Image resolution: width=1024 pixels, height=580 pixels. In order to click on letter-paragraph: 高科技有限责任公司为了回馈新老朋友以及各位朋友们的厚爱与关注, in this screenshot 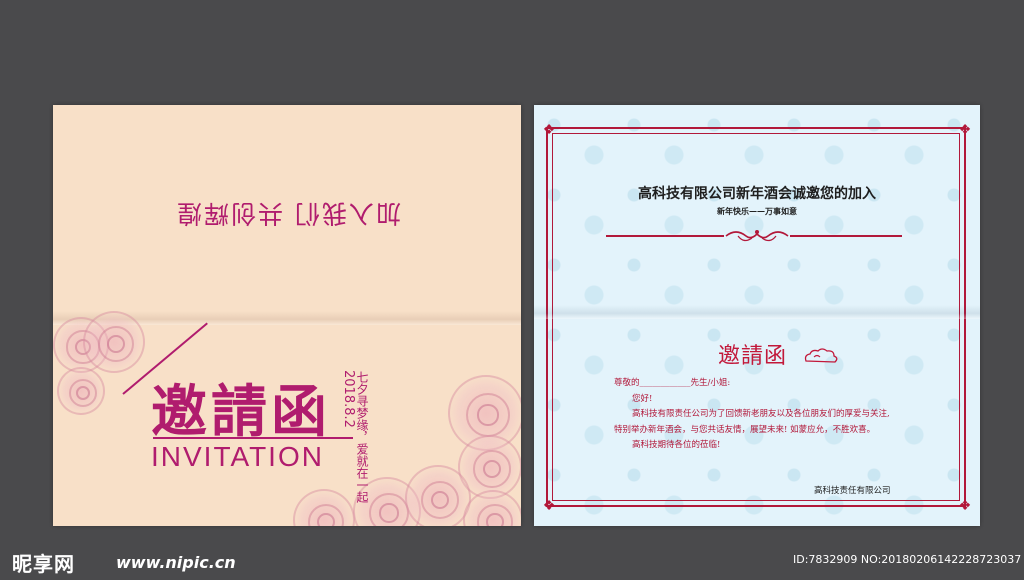, I will do `click(761, 414)`.